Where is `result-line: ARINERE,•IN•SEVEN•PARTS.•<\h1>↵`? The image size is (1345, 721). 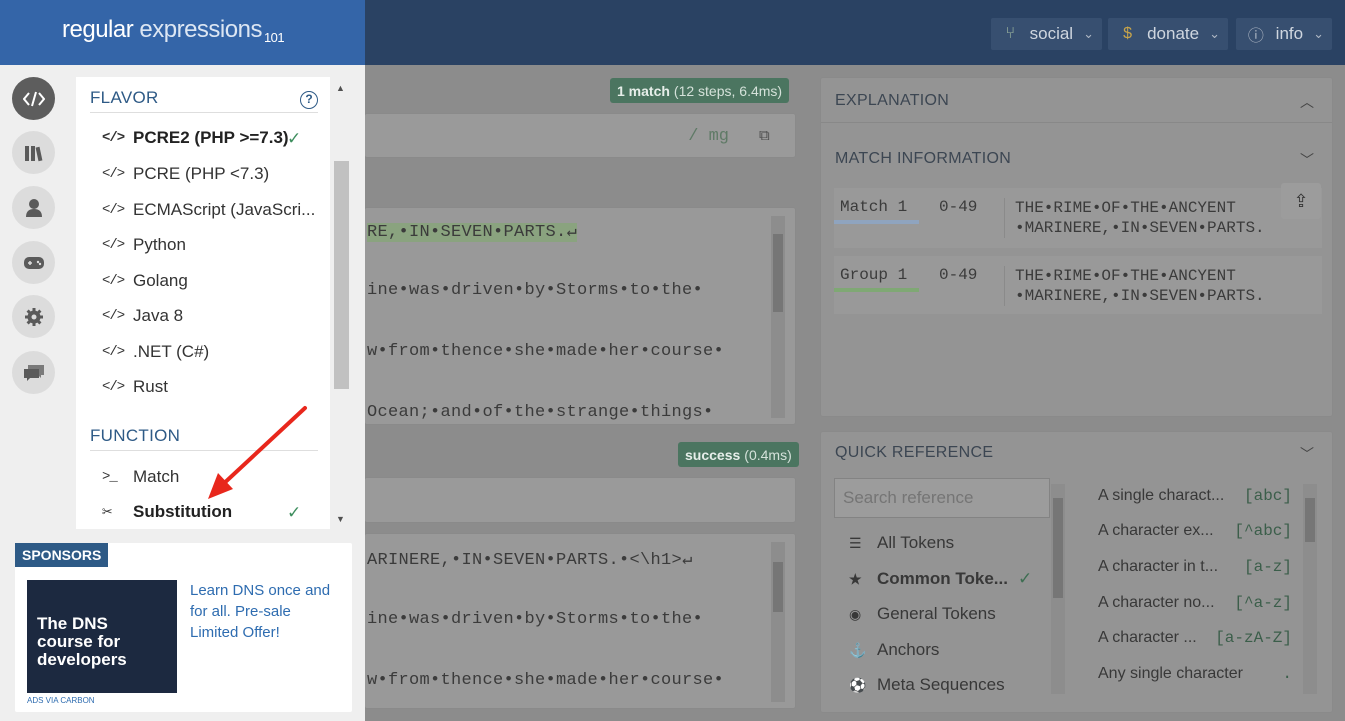
result-line: ARINERE,•IN•SEVEN•PARTS.•<\h1>↵ is located at coordinates (530, 560).